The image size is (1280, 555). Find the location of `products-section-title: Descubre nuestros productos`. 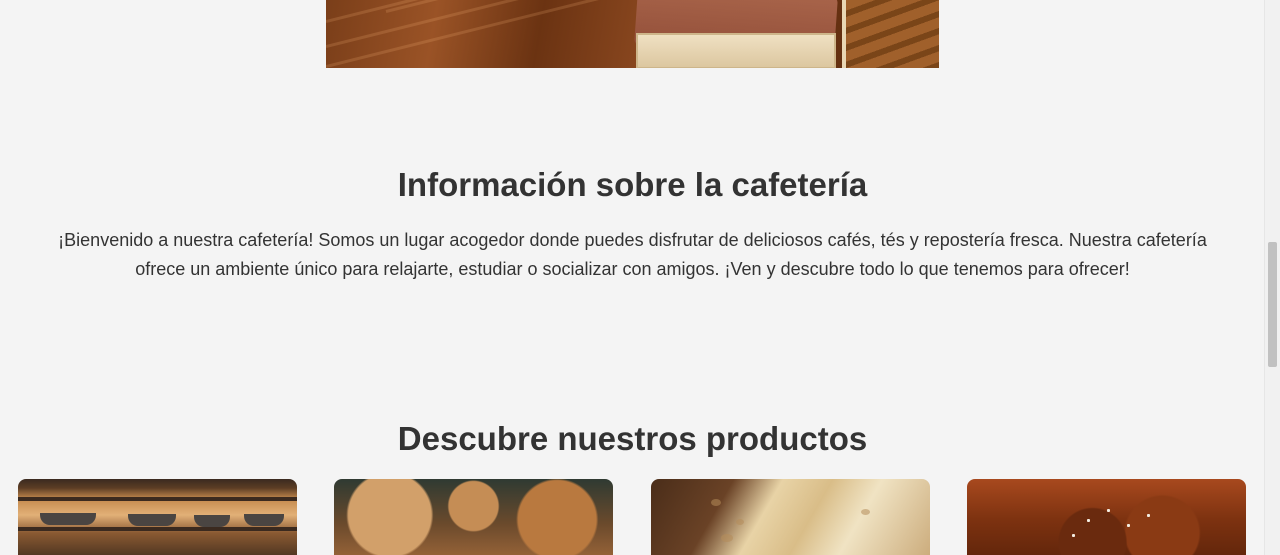

products-section-title: Descubre nuestros productos is located at coordinates (632, 438).